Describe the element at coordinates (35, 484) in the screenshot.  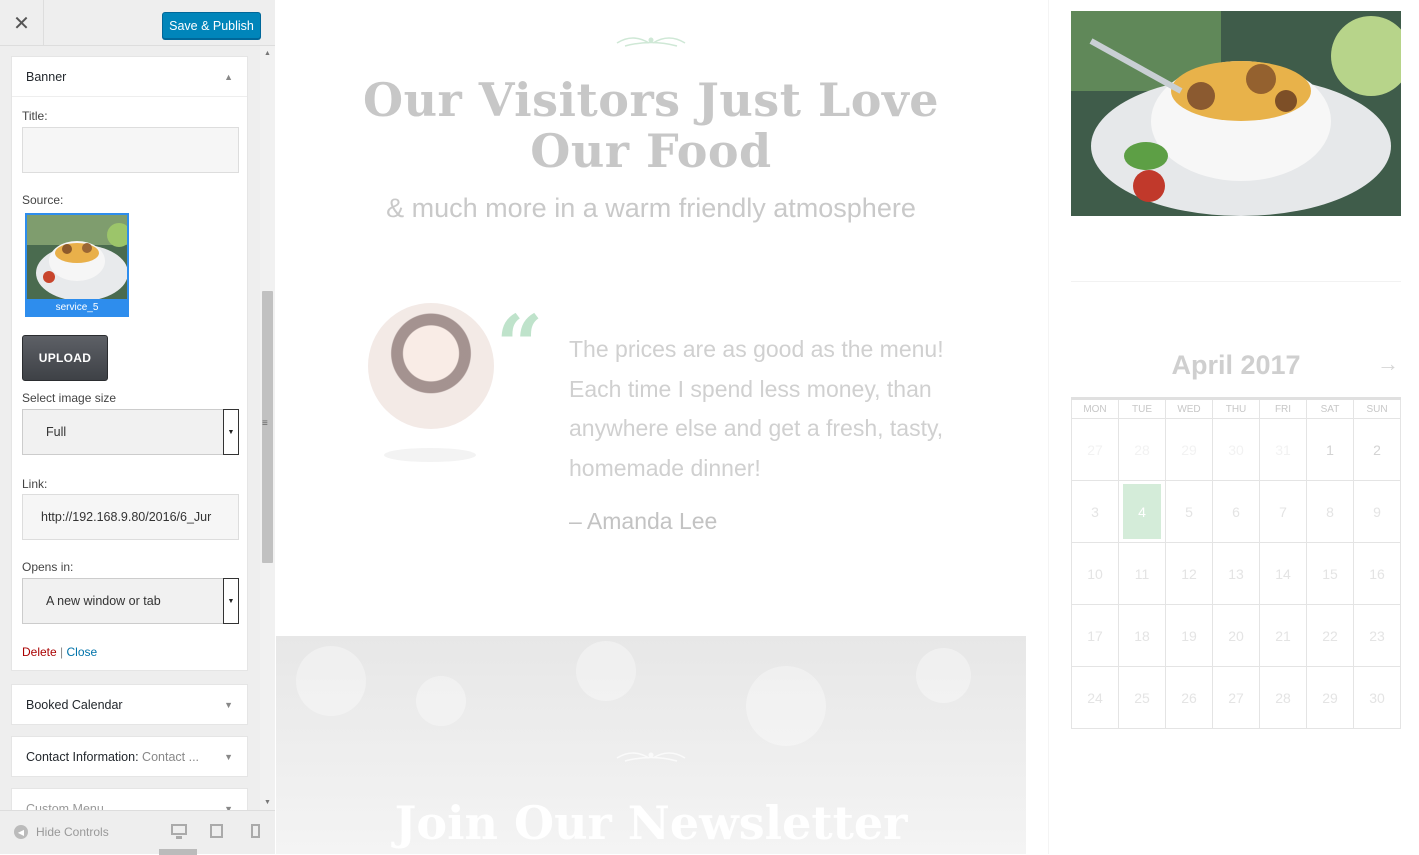
I see `link-label: Link:` at that location.